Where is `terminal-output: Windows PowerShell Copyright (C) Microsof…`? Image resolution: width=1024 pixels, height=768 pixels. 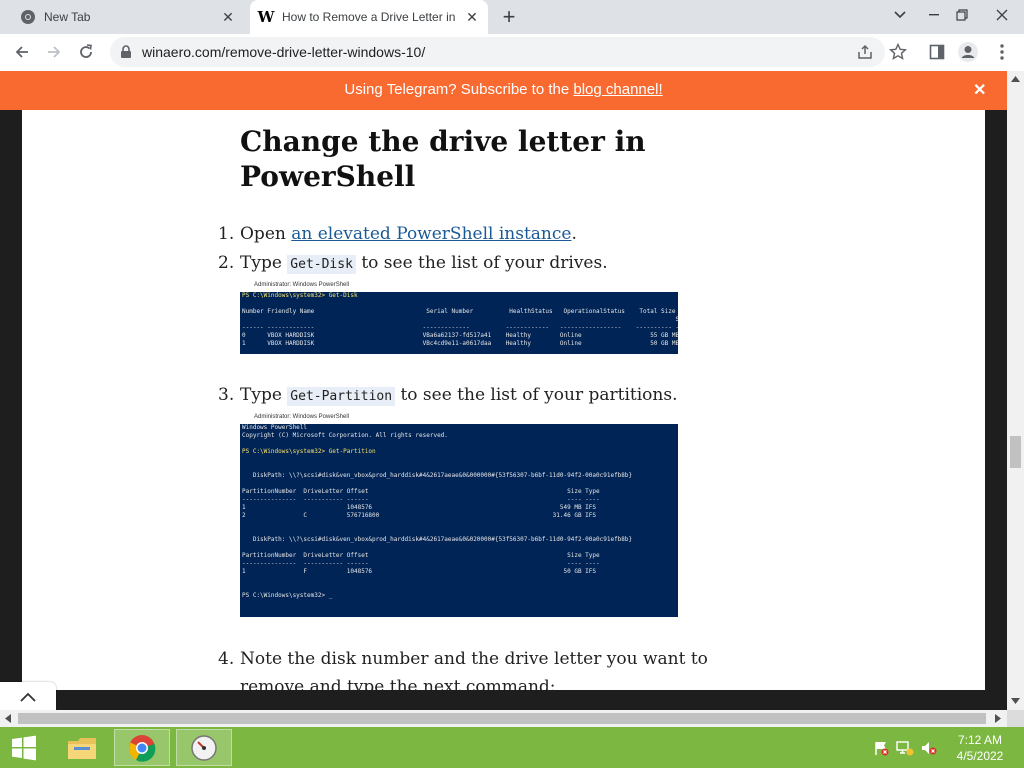 terminal-output: Windows PowerShell Copyright (C) Microsof… is located at coordinates (437, 512).